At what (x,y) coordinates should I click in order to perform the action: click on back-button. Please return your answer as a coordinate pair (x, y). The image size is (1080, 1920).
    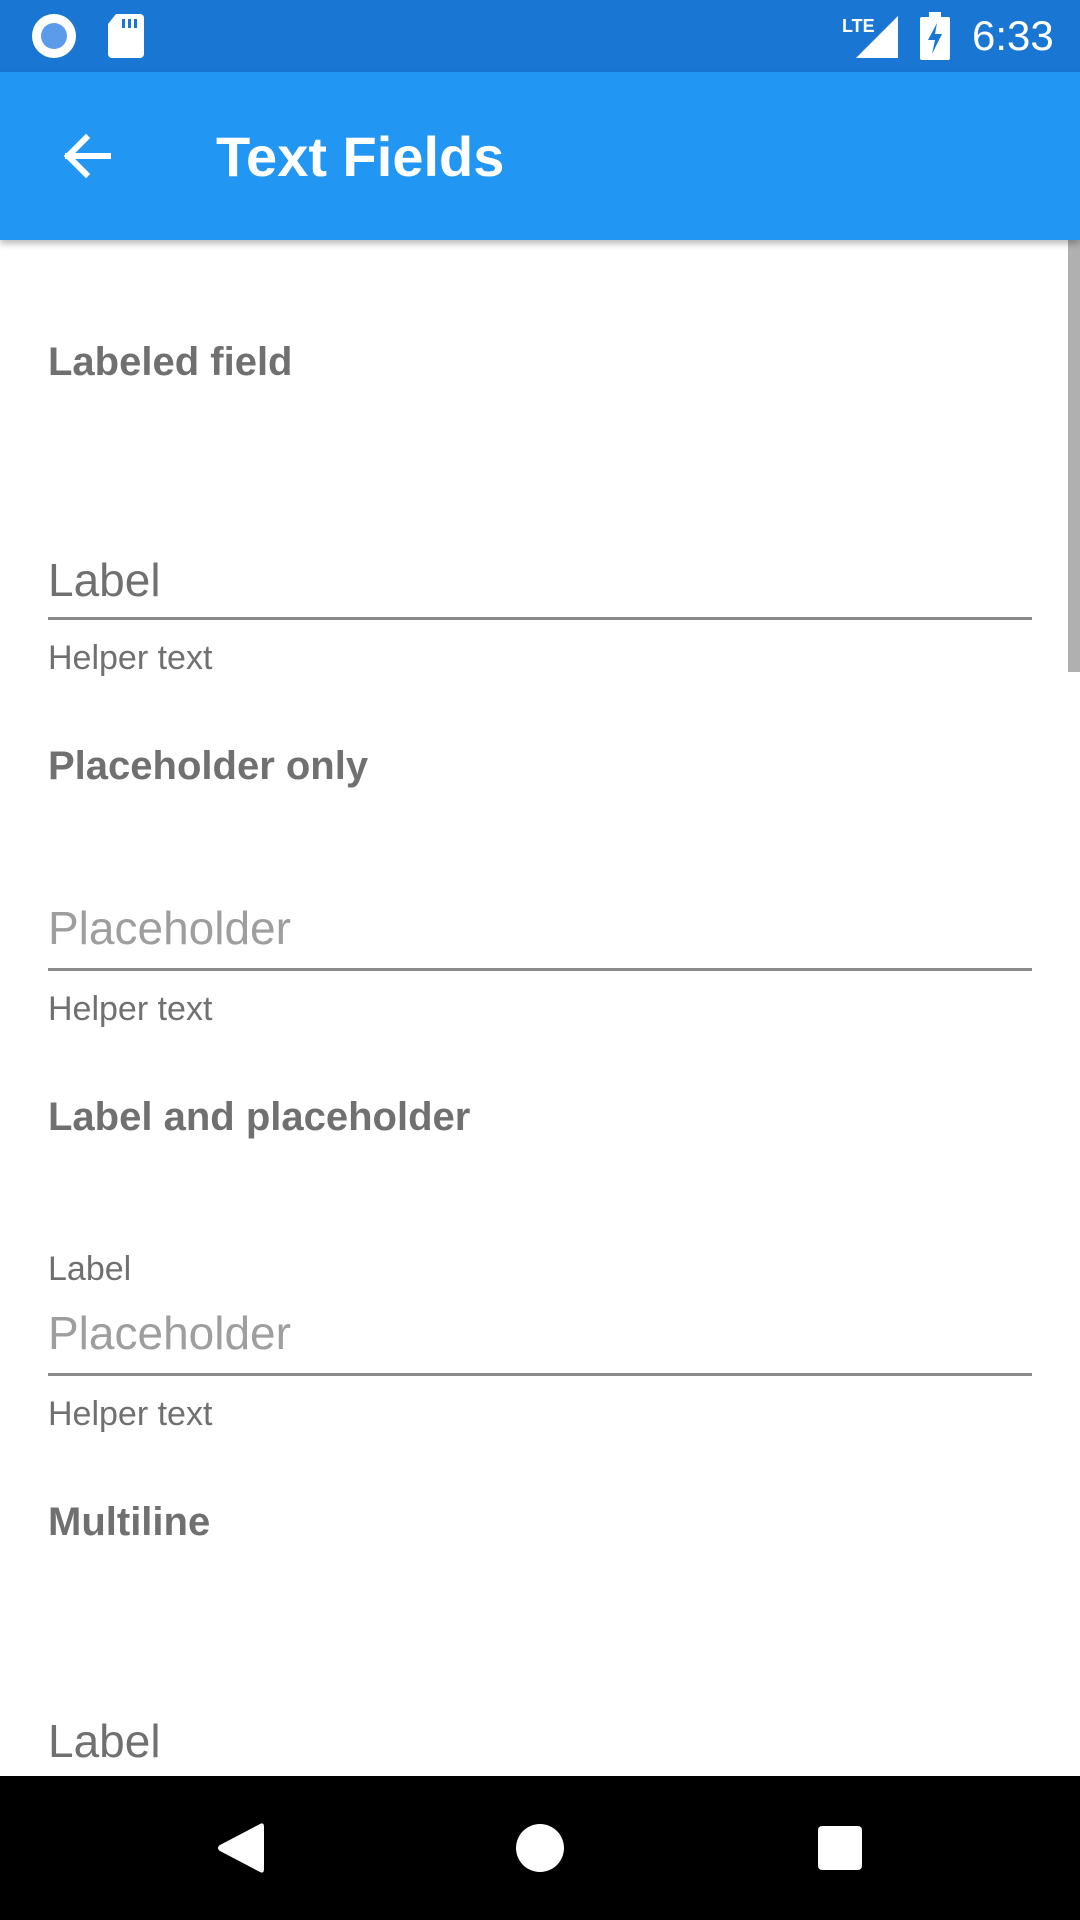
    Looking at the image, I should click on (86, 156).